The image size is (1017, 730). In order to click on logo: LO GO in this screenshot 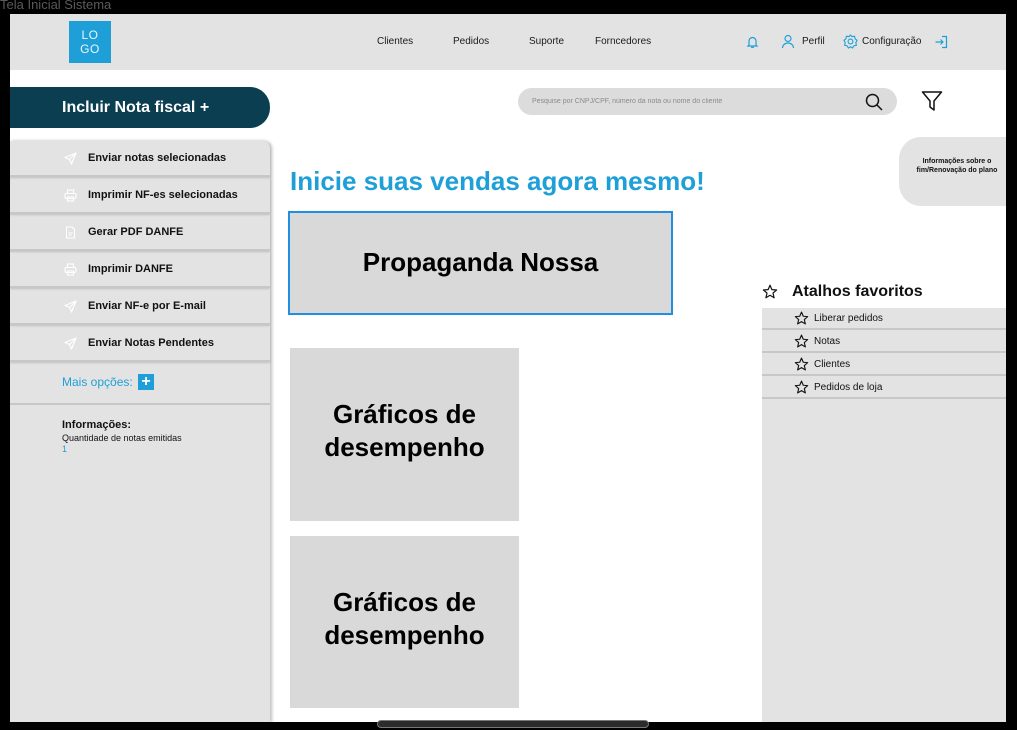, I will do `click(90, 42)`.